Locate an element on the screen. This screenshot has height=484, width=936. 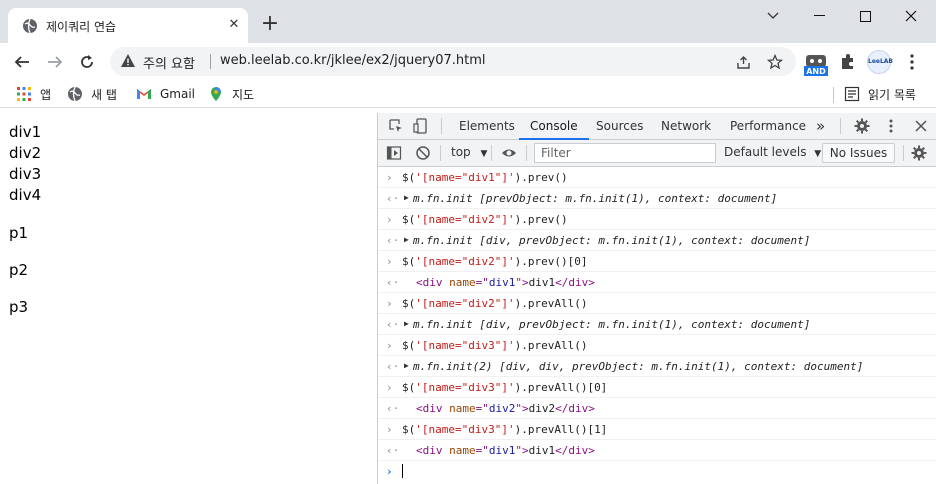
bookmark-apps: 앱 is located at coordinates (33, 94).